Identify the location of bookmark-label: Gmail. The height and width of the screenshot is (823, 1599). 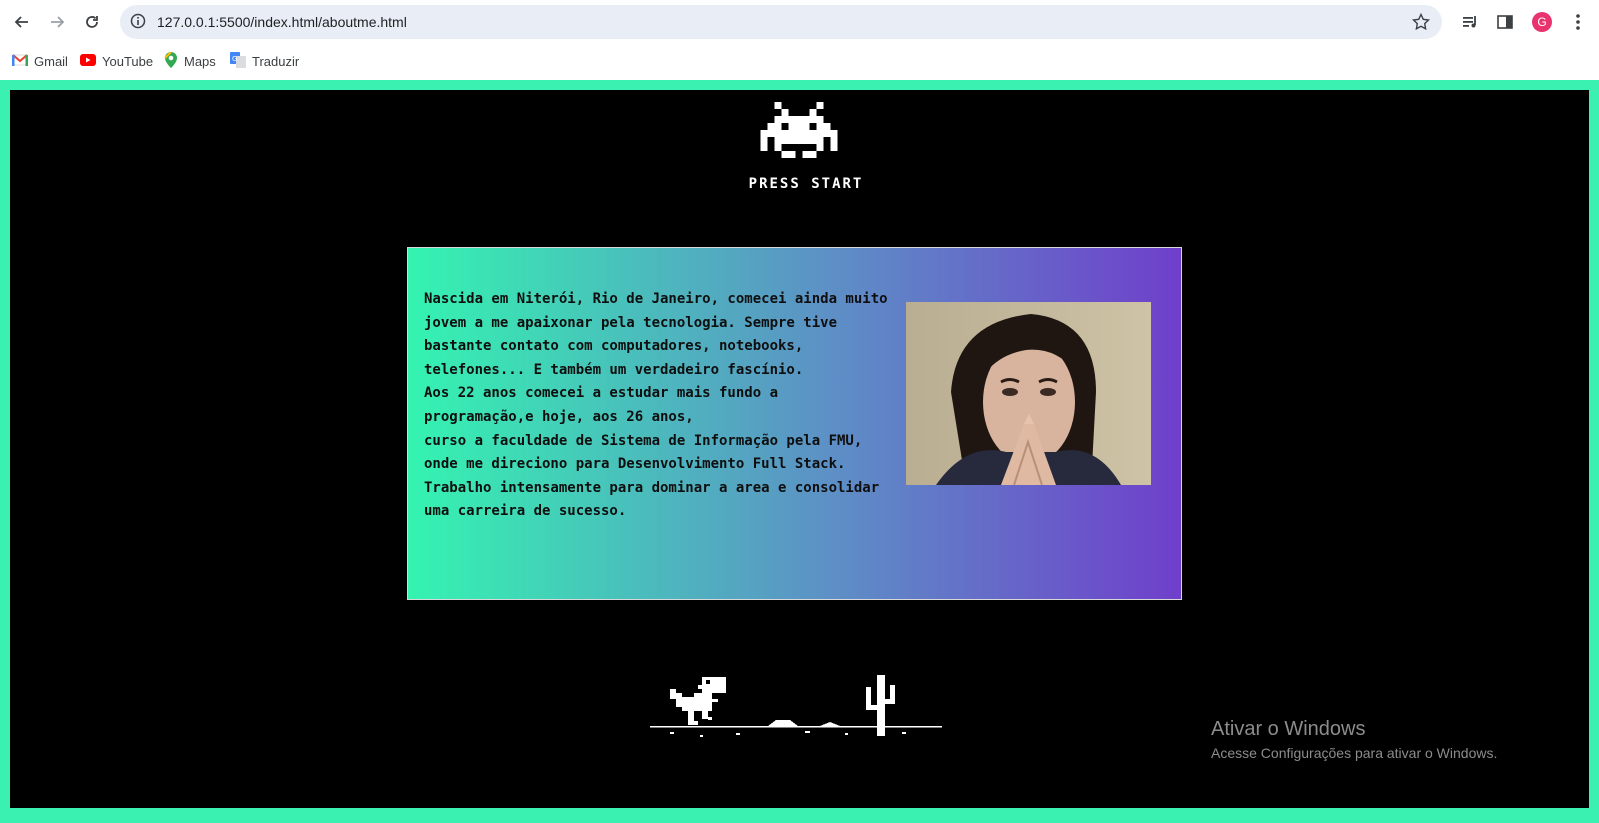
(51, 61).